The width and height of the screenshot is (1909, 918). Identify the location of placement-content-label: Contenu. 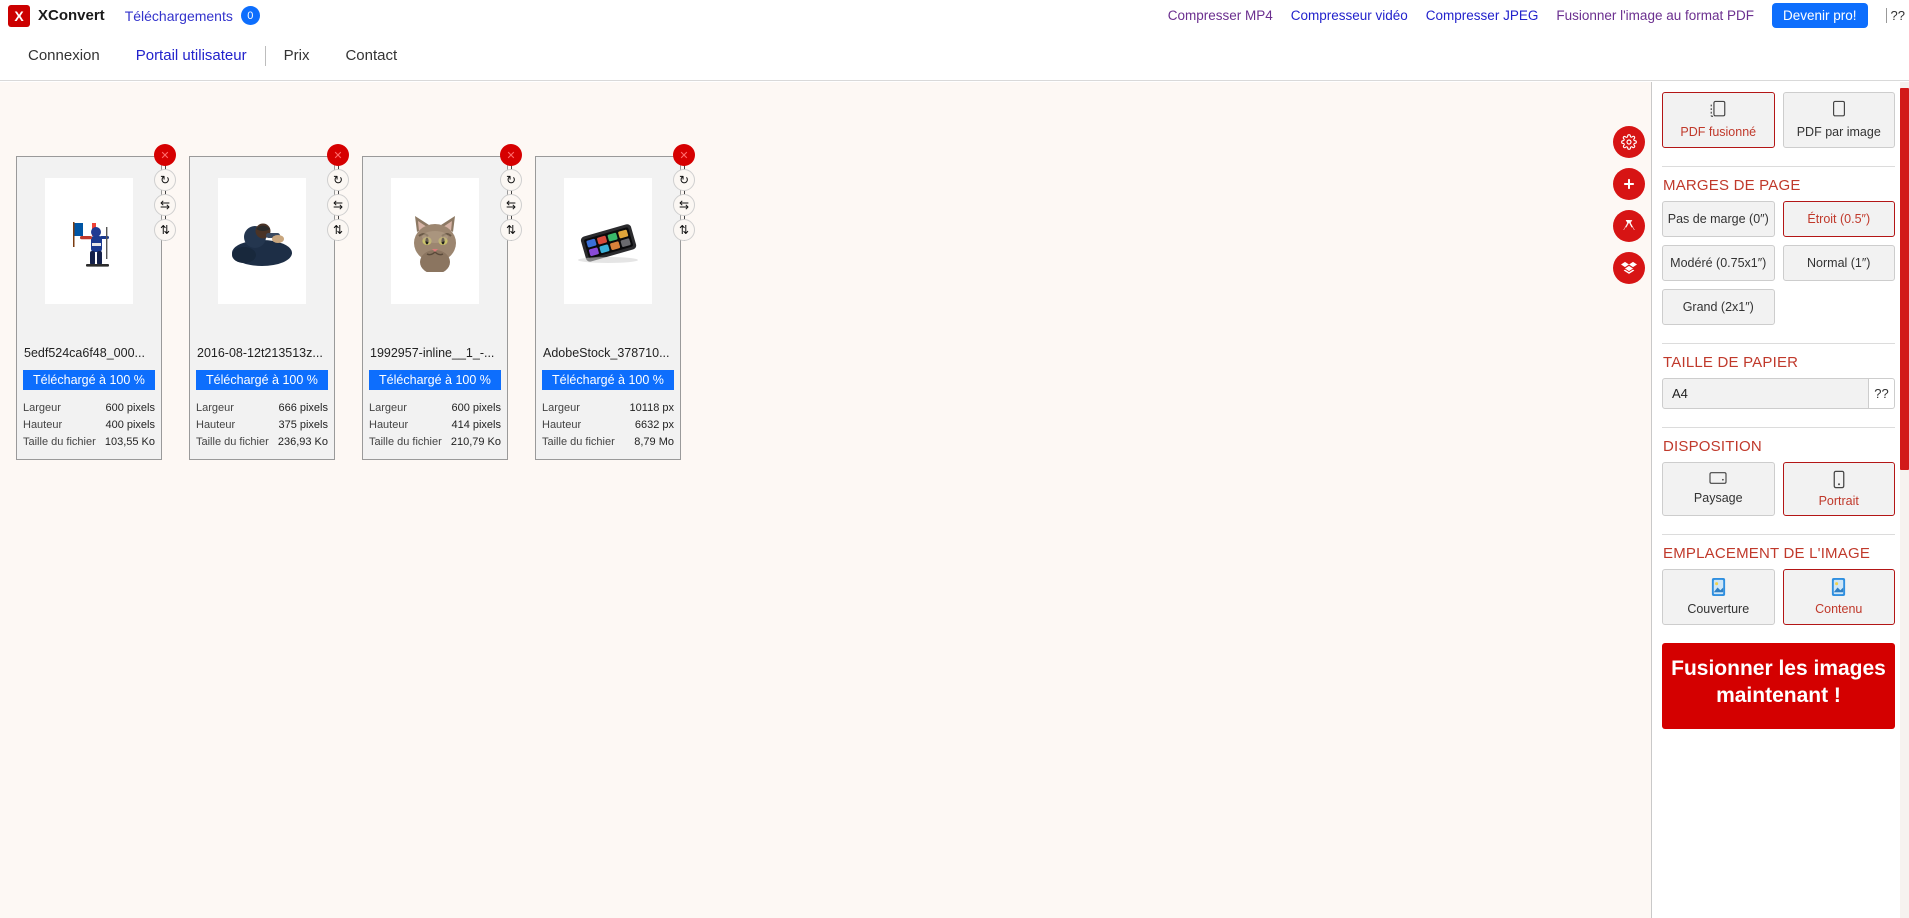
(1839, 609).